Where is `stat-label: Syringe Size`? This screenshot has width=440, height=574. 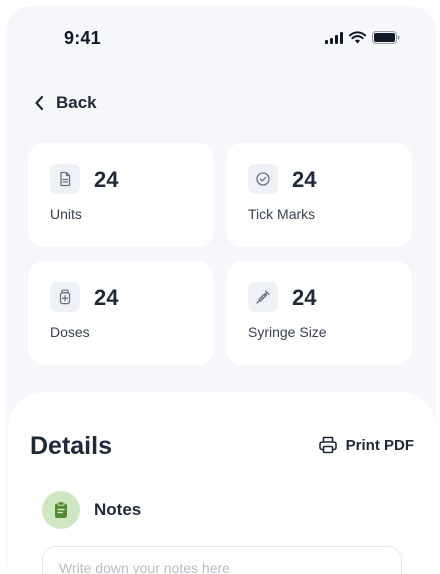
stat-label: Syringe Size is located at coordinates (287, 332).